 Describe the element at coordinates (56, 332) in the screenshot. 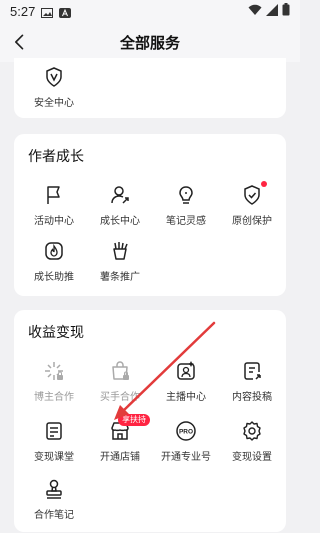

I see `section-title: 收益变现` at that location.